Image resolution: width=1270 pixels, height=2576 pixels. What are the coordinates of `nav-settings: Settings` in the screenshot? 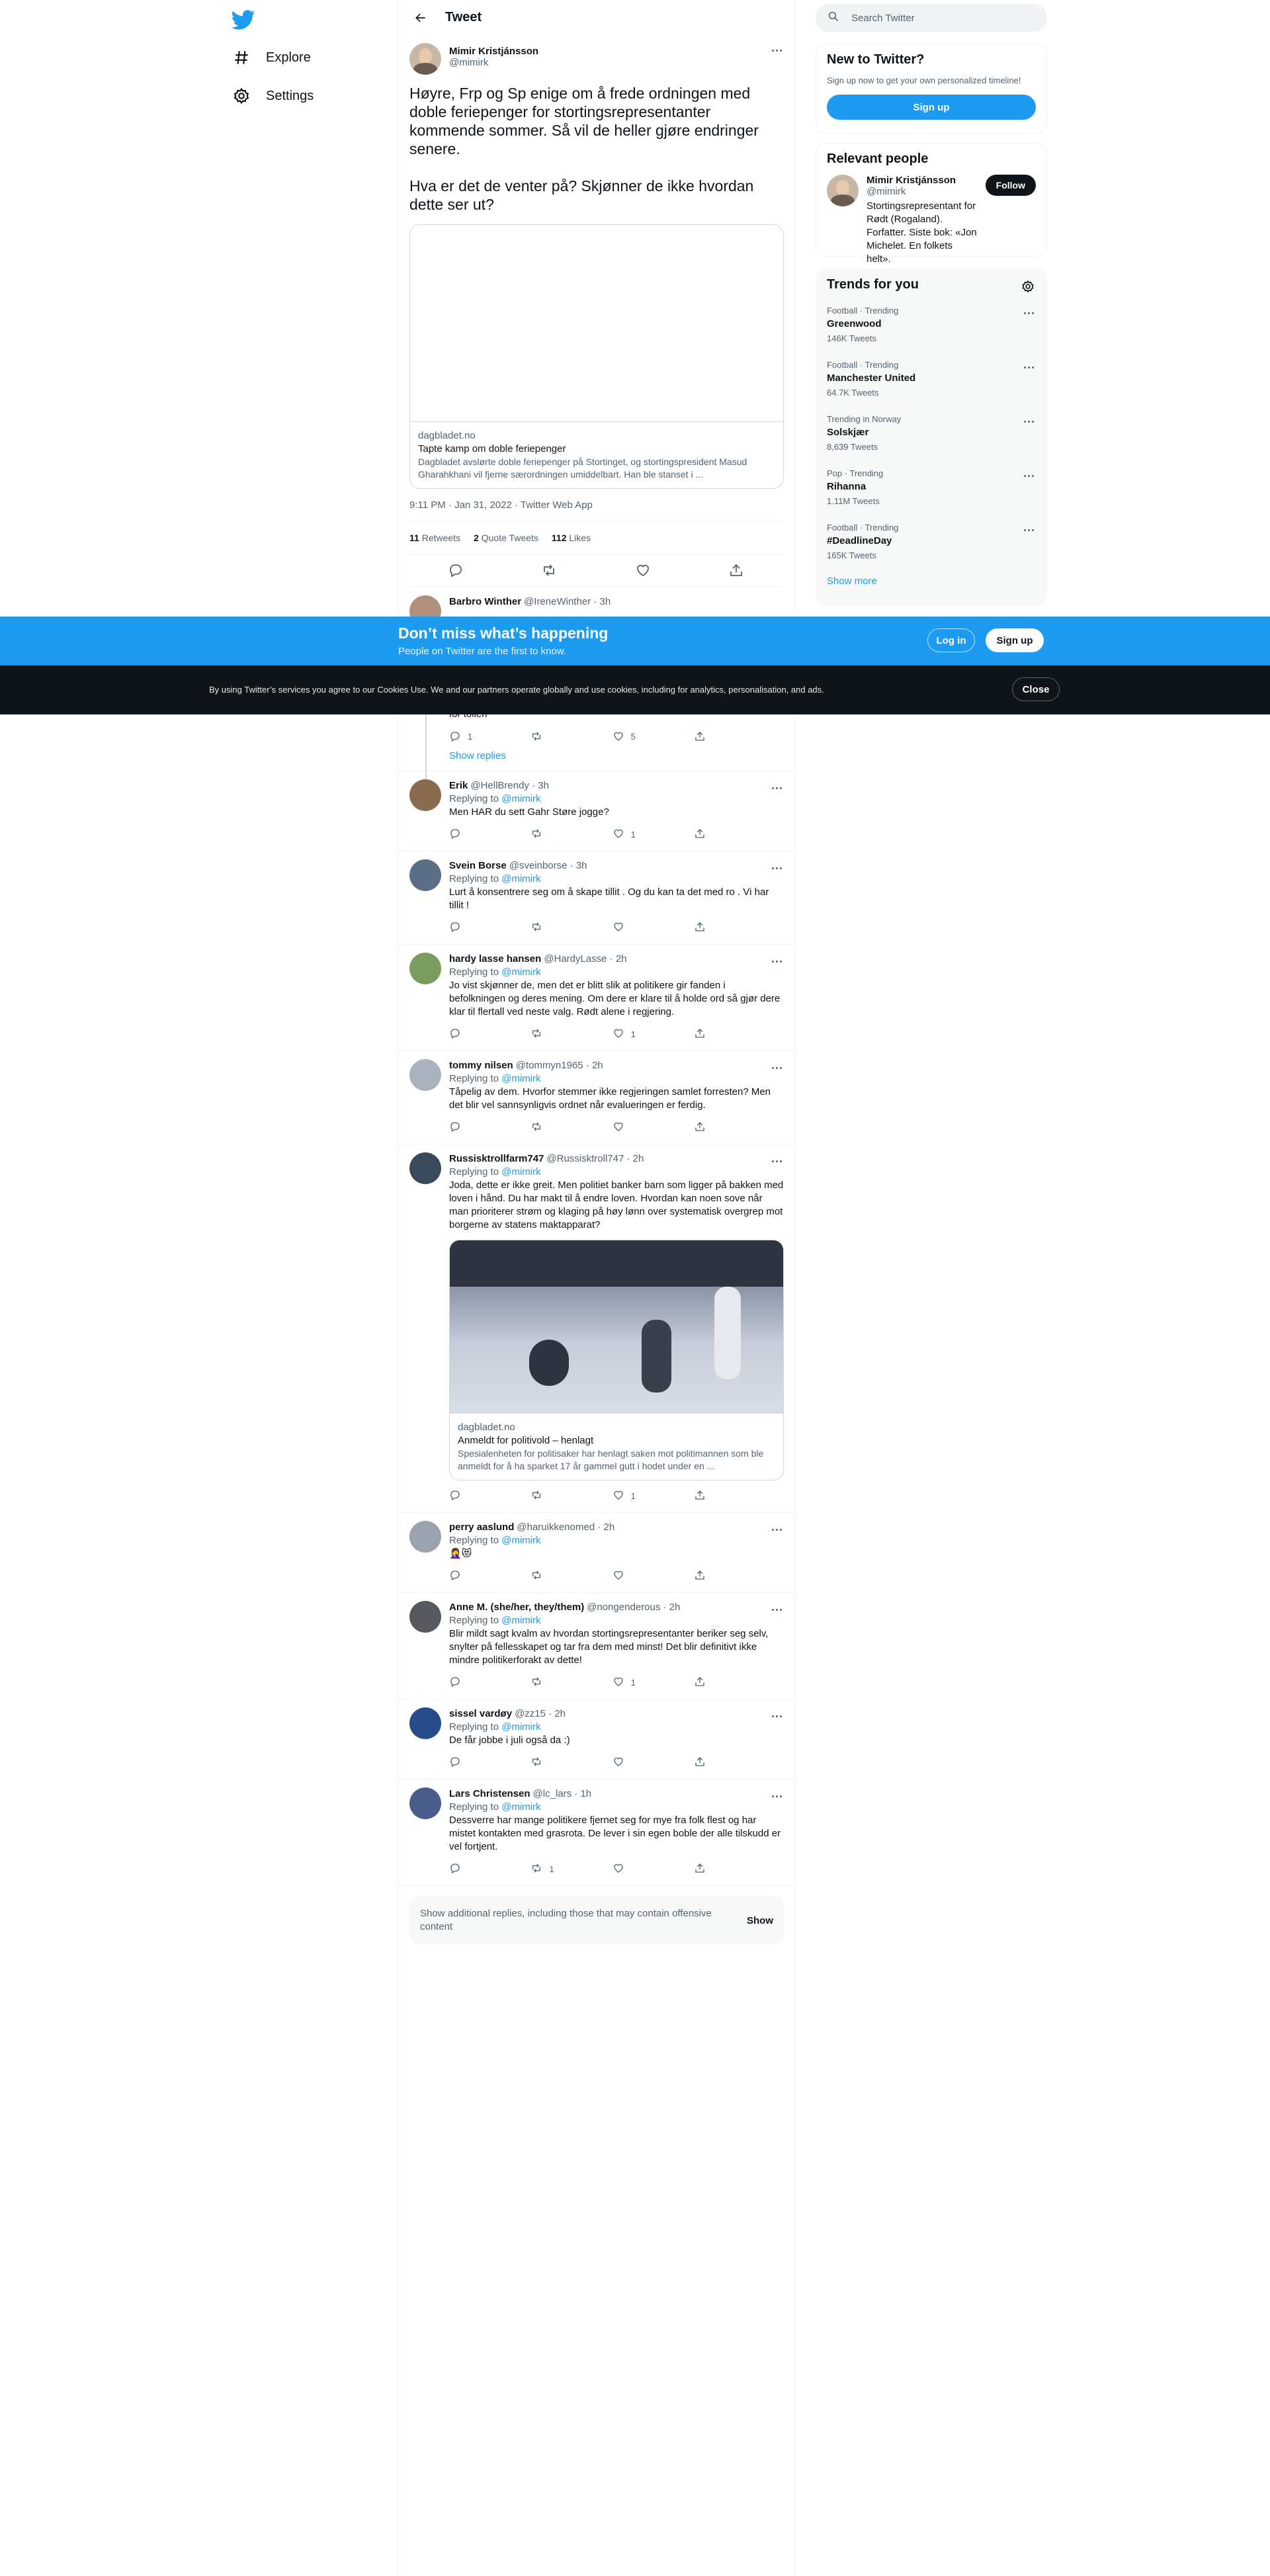 It's located at (273, 96).